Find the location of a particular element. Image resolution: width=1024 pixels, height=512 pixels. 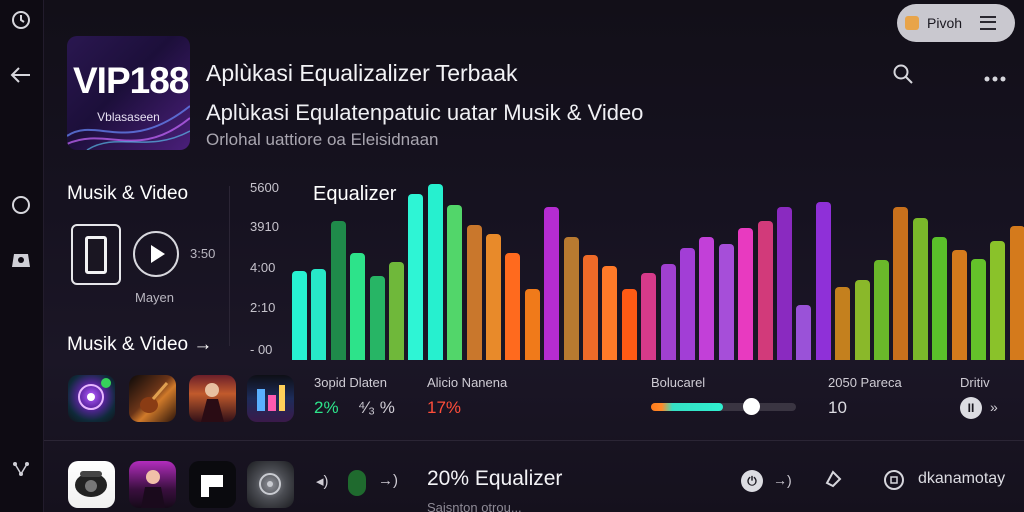

forward-icon: » is located at coordinates (994, 407).